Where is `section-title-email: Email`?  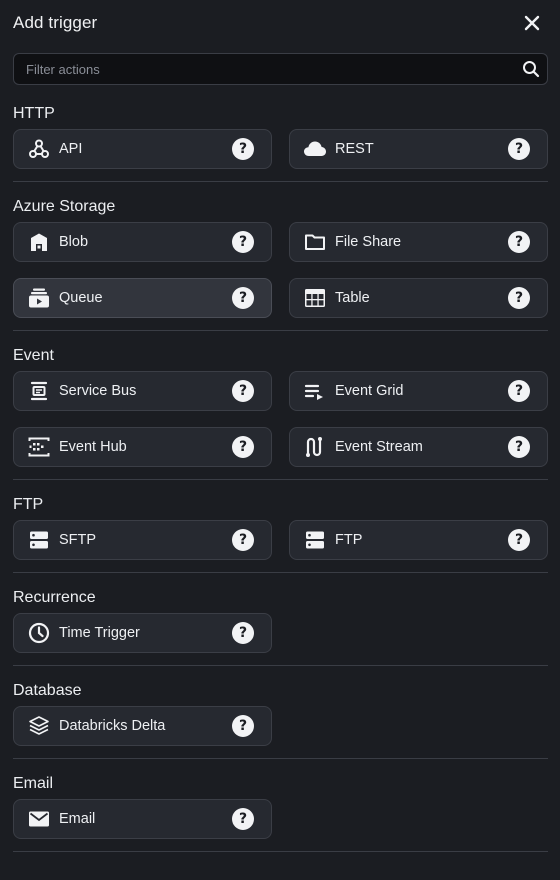
section-title-email: Email is located at coordinates (33, 783).